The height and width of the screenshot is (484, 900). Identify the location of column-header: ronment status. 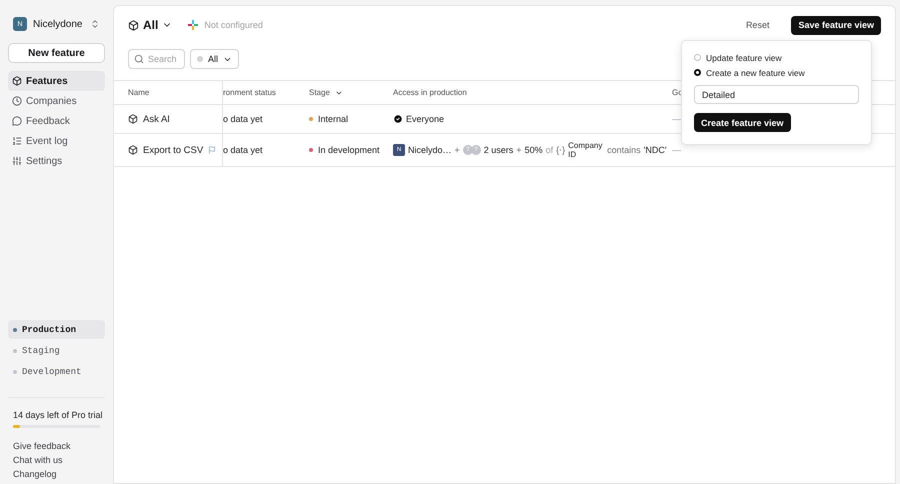
(249, 92).